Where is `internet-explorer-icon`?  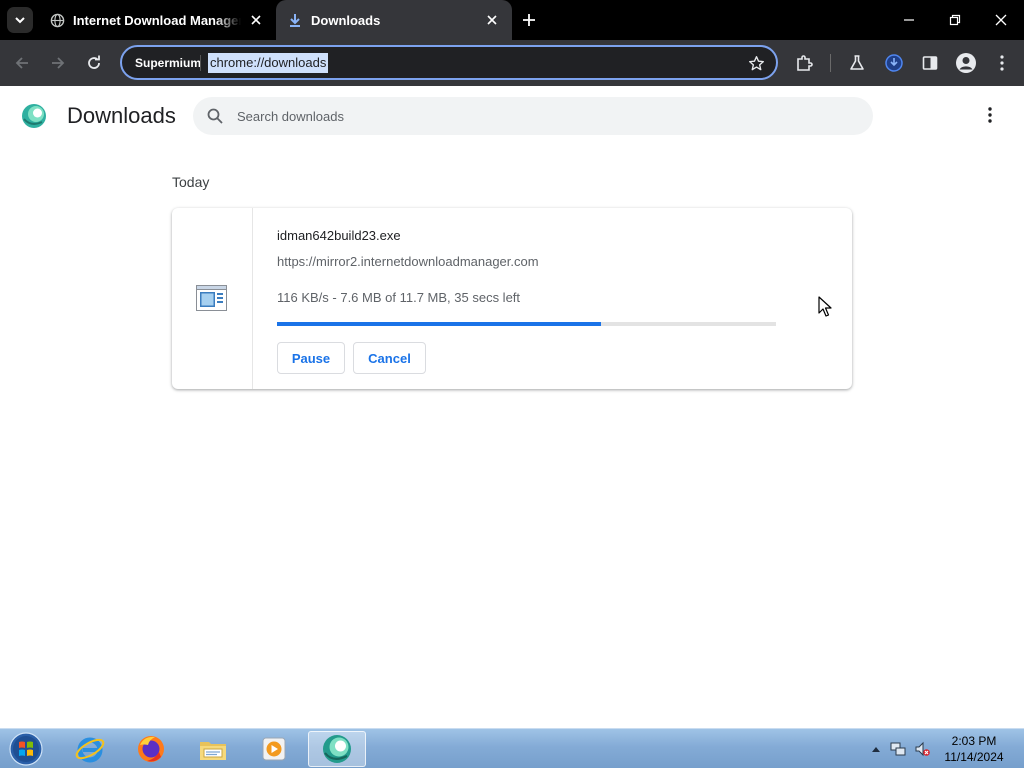
internet-explorer-icon is located at coordinates (90, 750).